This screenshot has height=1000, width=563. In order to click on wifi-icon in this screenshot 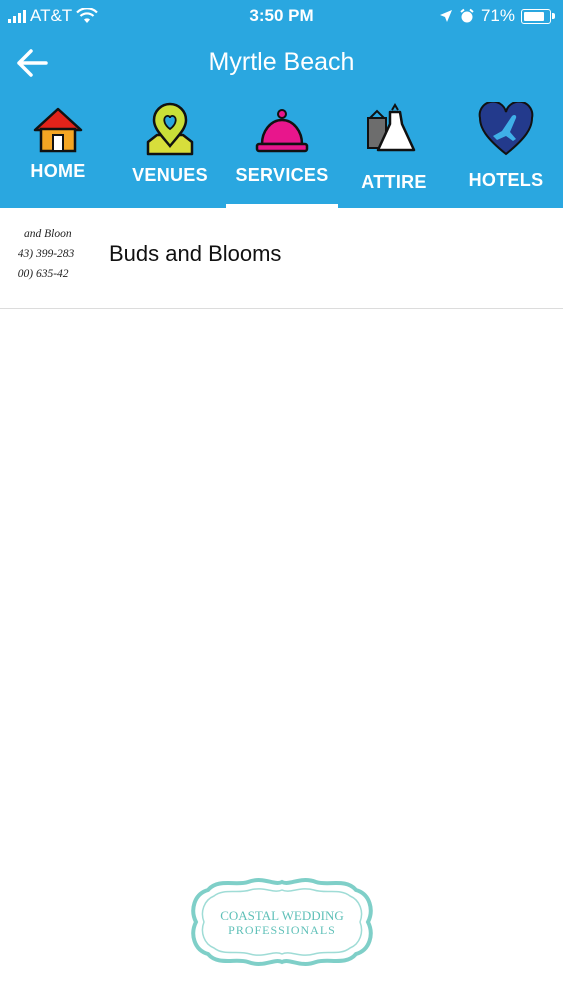, I will do `click(87, 15)`.